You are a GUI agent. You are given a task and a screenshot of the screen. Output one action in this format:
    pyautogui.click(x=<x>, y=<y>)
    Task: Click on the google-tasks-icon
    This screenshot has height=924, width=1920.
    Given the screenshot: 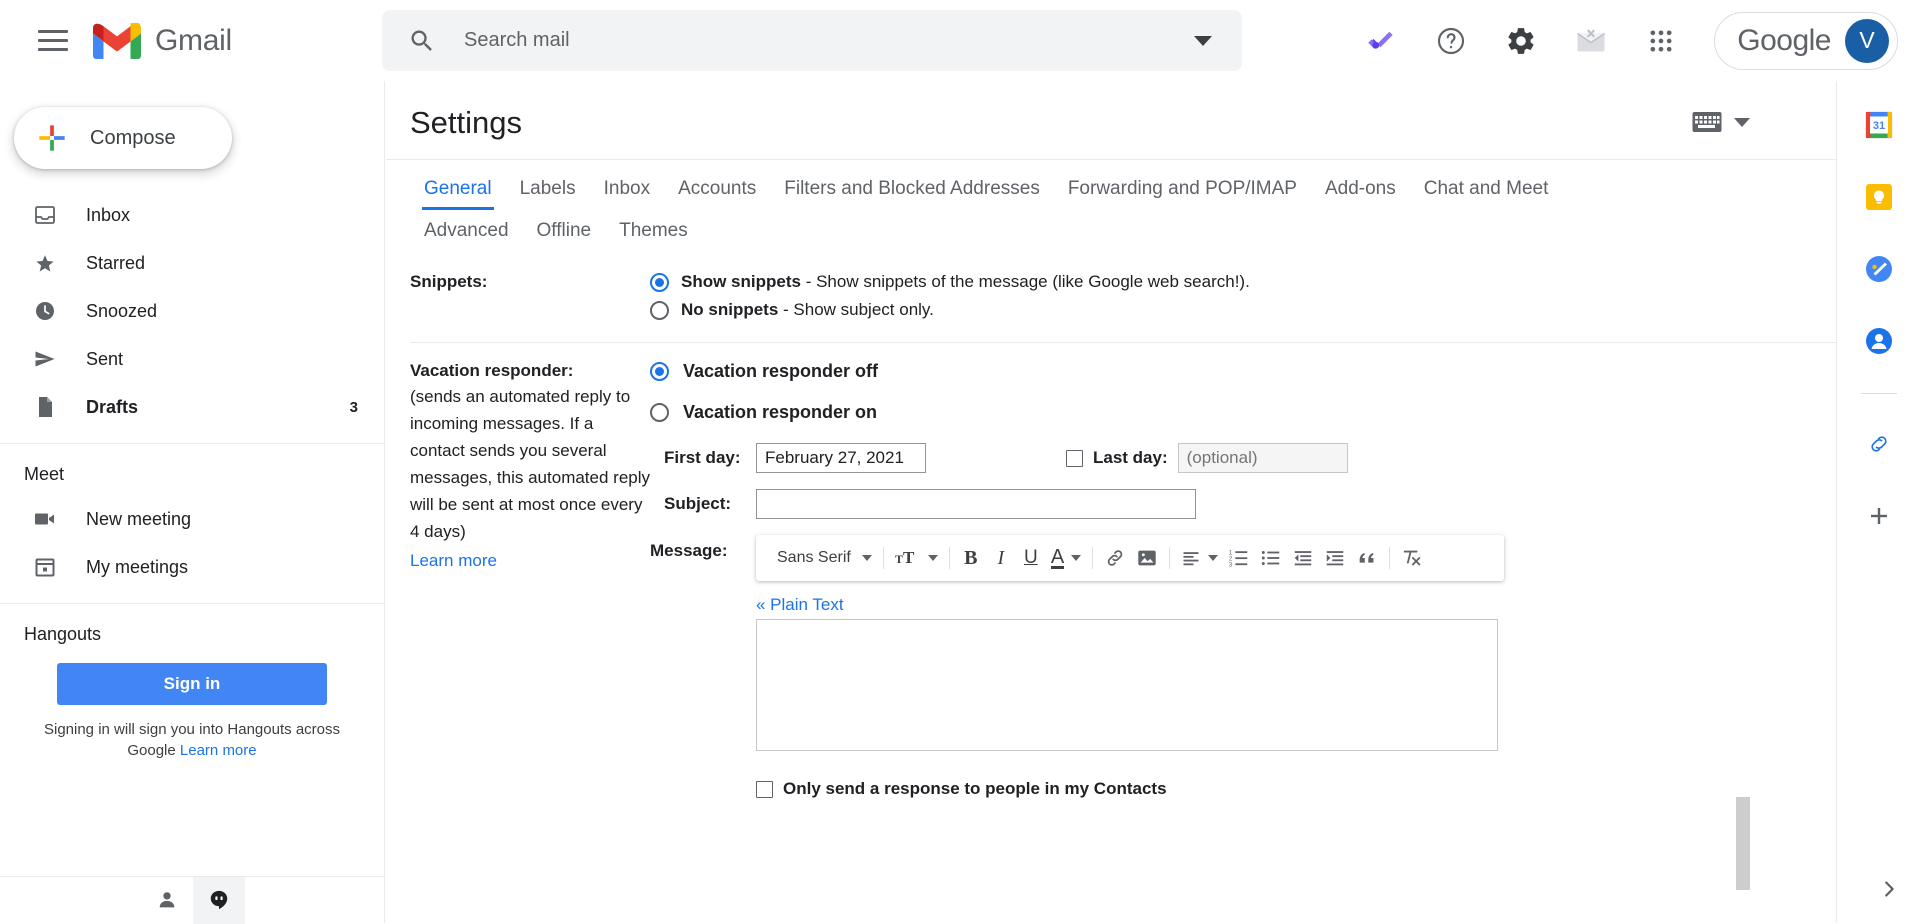 What is the action you would take?
    pyautogui.click(x=1879, y=269)
    